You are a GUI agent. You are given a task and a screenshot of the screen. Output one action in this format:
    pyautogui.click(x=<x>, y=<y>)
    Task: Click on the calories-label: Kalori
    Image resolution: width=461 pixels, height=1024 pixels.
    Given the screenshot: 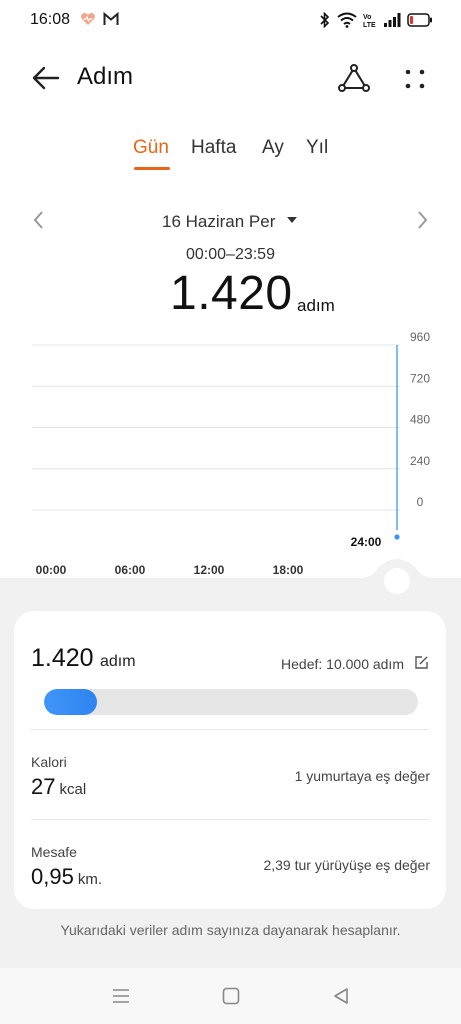 What is the action you would take?
    pyautogui.click(x=49, y=762)
    